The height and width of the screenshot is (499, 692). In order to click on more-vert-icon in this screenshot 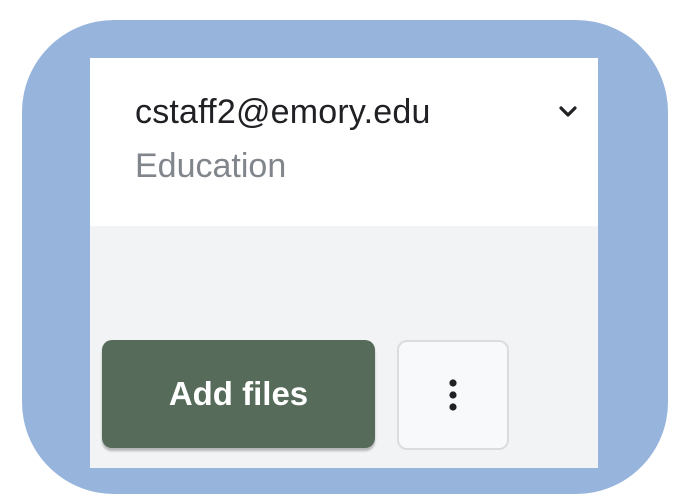, I will do `click(453, 395)`.